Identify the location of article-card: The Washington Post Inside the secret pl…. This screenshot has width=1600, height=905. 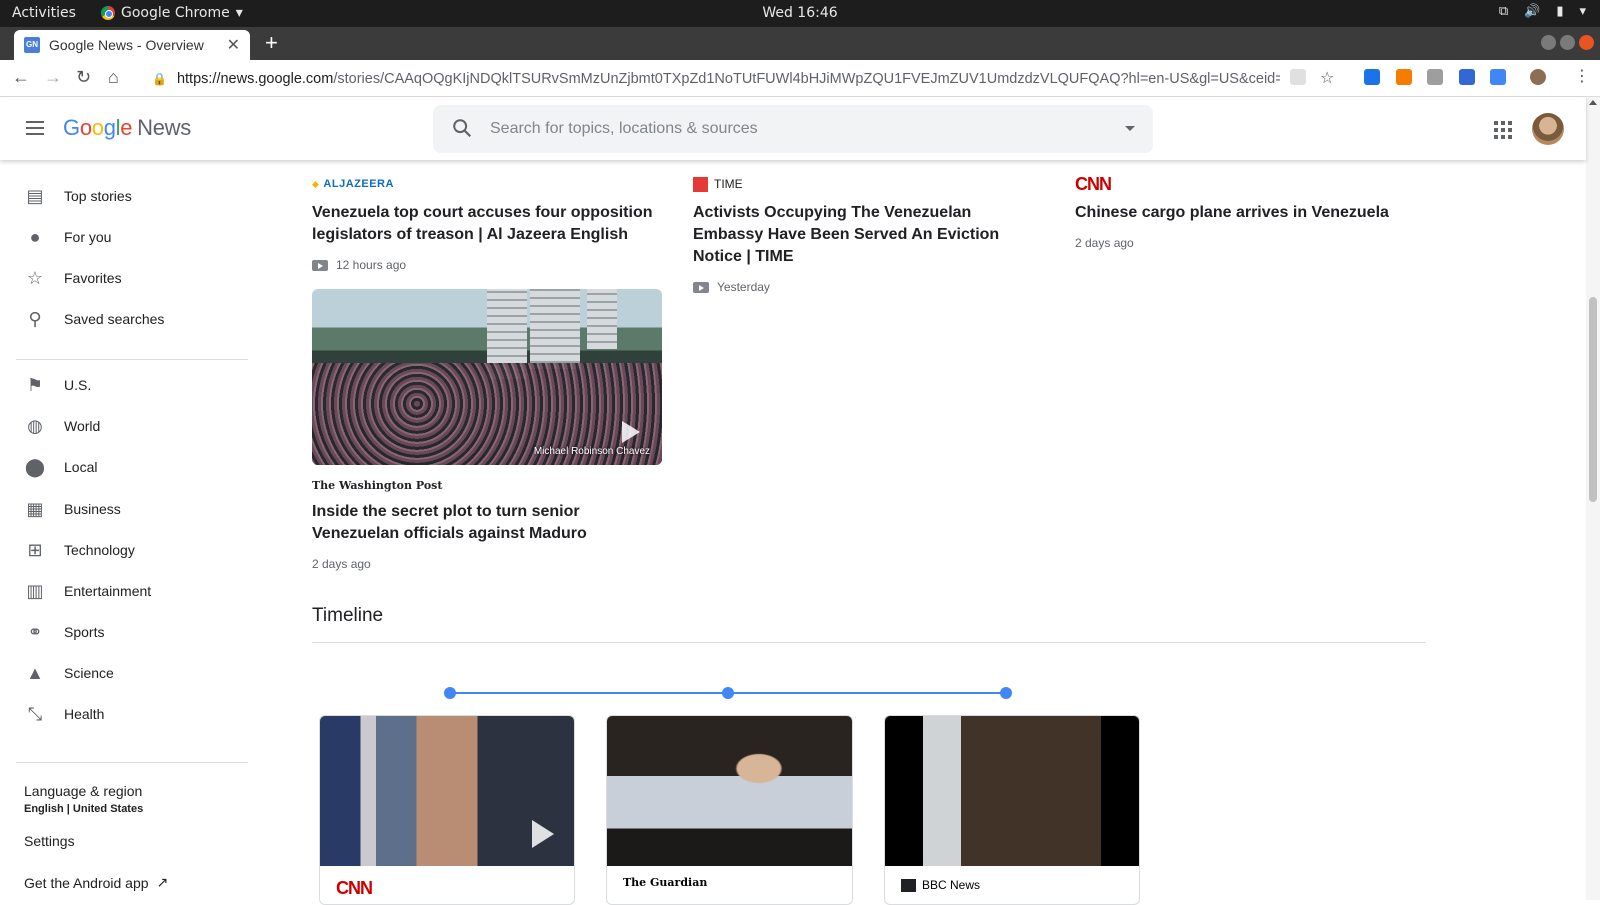
(487, 524).